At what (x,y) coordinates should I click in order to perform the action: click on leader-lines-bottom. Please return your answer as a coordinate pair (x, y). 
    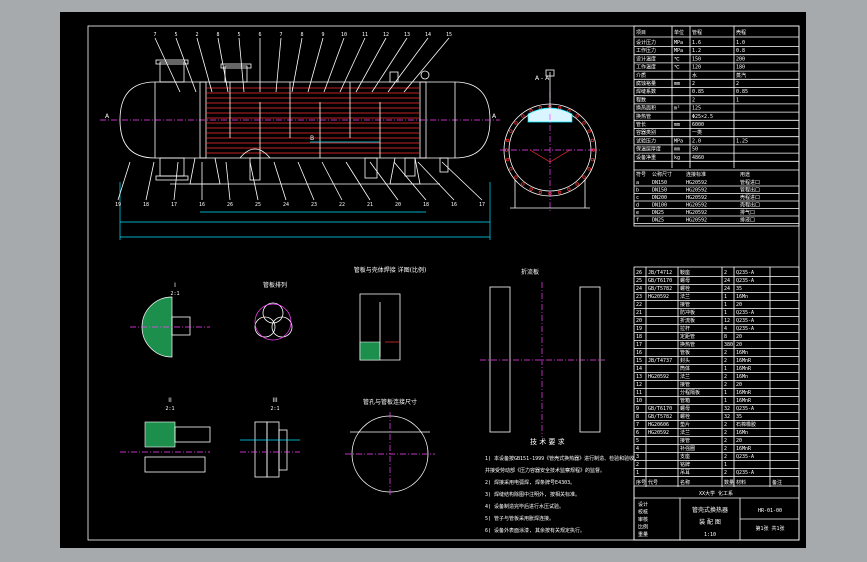
    Looking at the image, I should click on (300, 181).